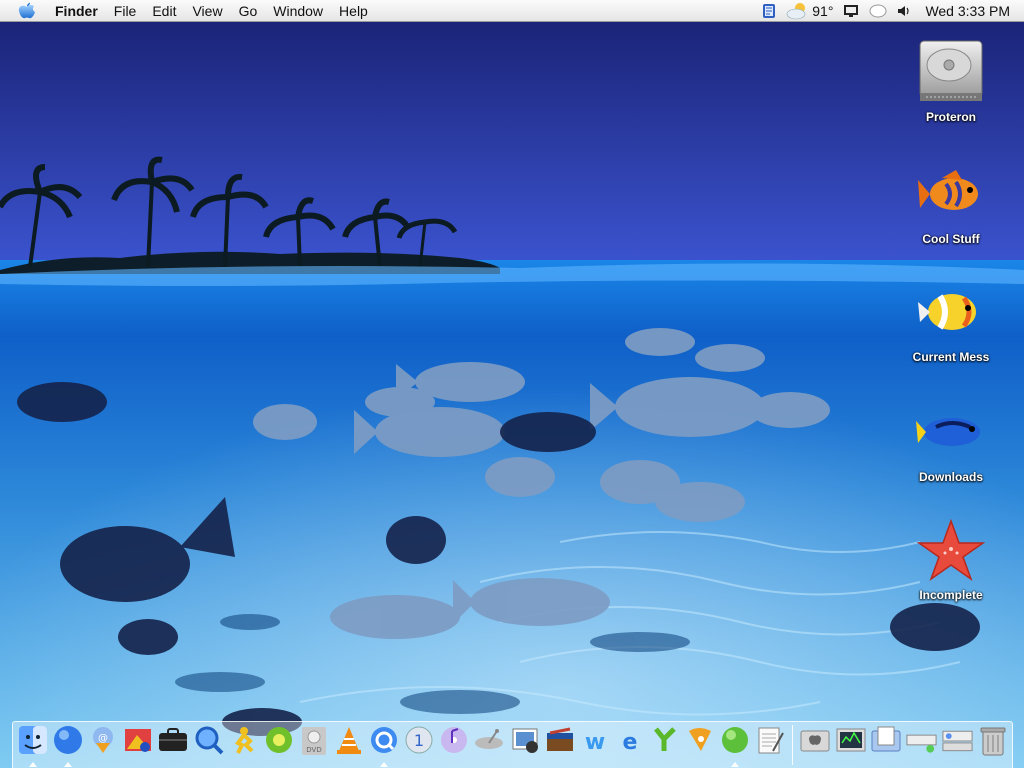 The height and width of the screenshot is (768, 1024). What do you see at coordinates (103, 745) in the screenshot?
I see `mail-icon: @` at bounding box center [103, 745].